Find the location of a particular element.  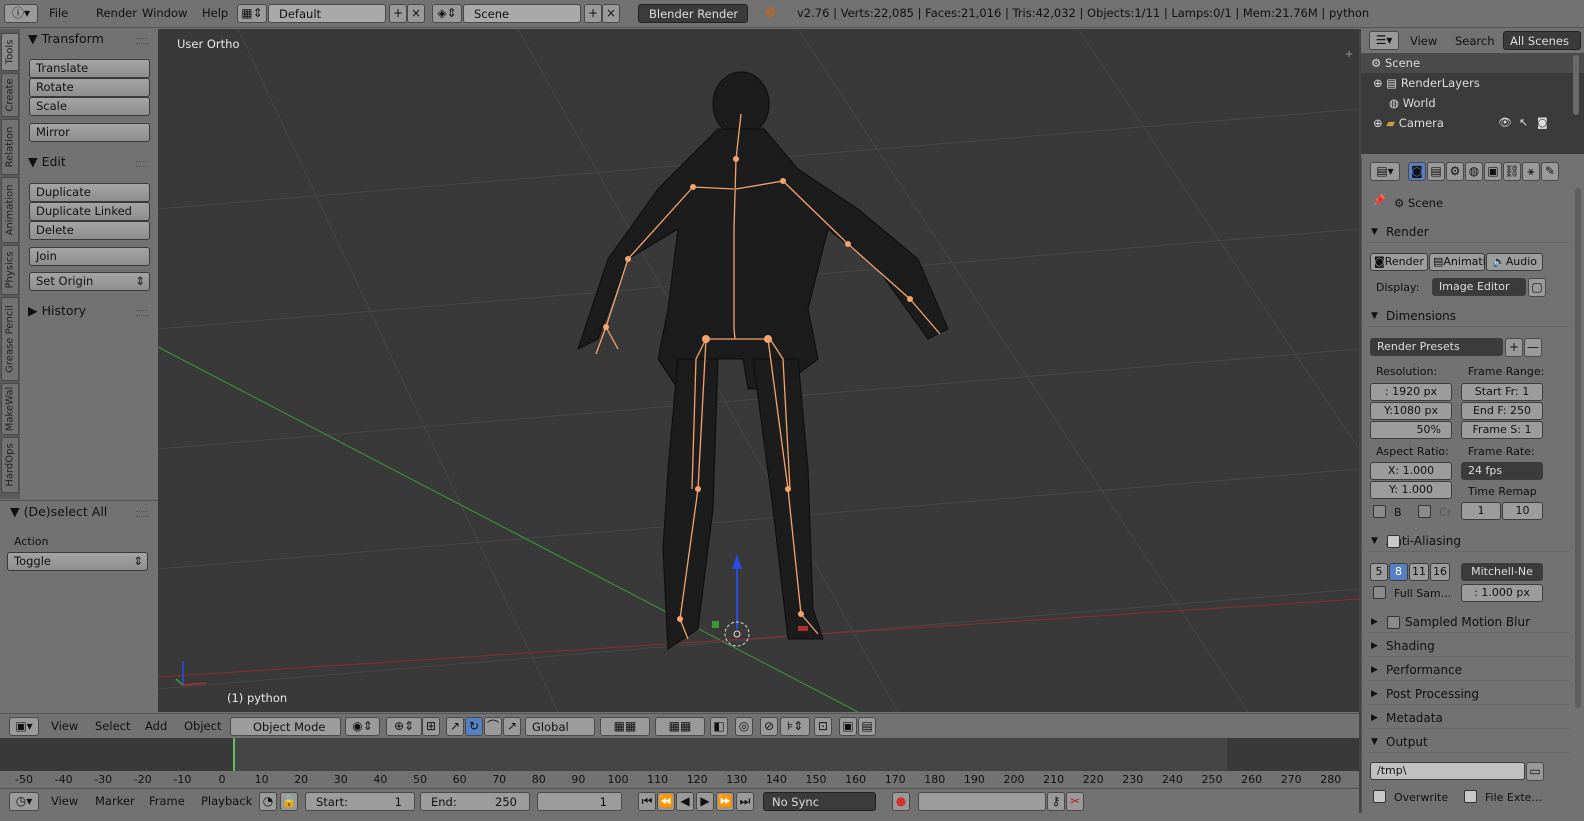

rotate-button: Rotate is located at coordinates (89, 87).